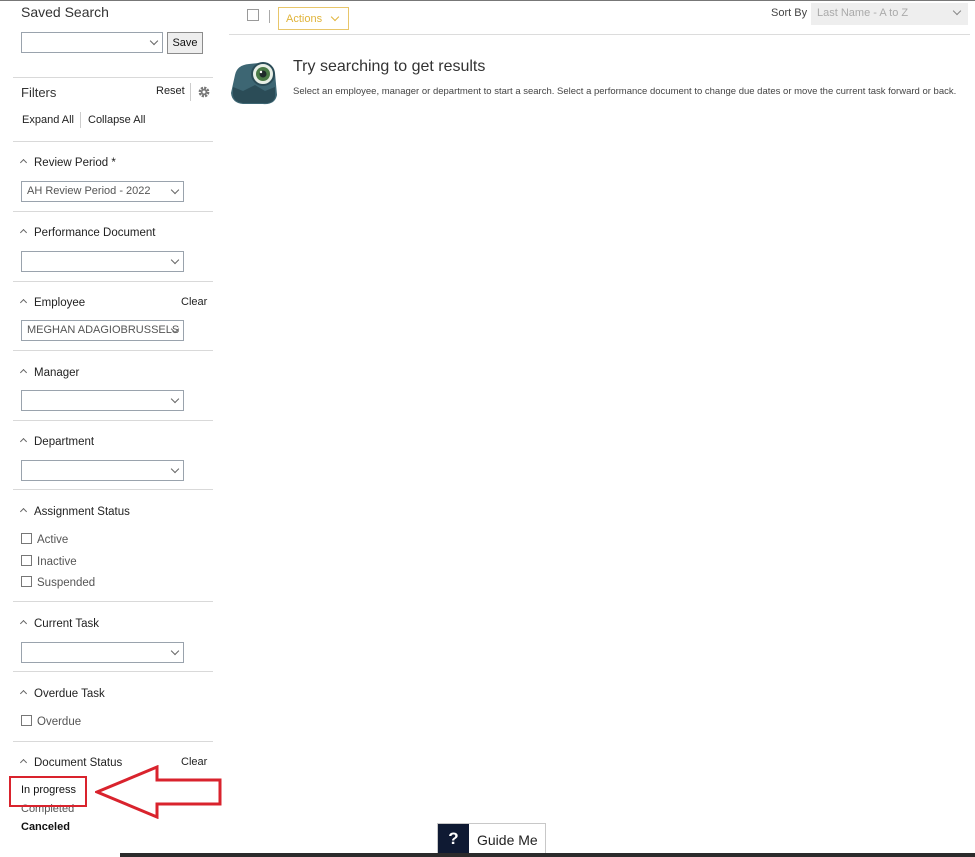 The width and height of the screenshot is (975, 857). Describe the element at coordinates (48, 791) in the screenshot. I see `annotation-highlight-box` at that location.